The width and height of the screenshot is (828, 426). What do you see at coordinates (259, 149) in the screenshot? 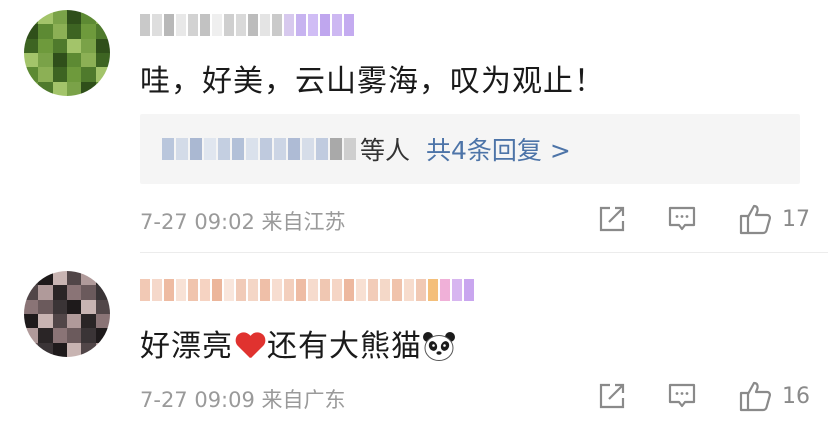
I see `reply-names-blurred` at bounding box center [259, 149].